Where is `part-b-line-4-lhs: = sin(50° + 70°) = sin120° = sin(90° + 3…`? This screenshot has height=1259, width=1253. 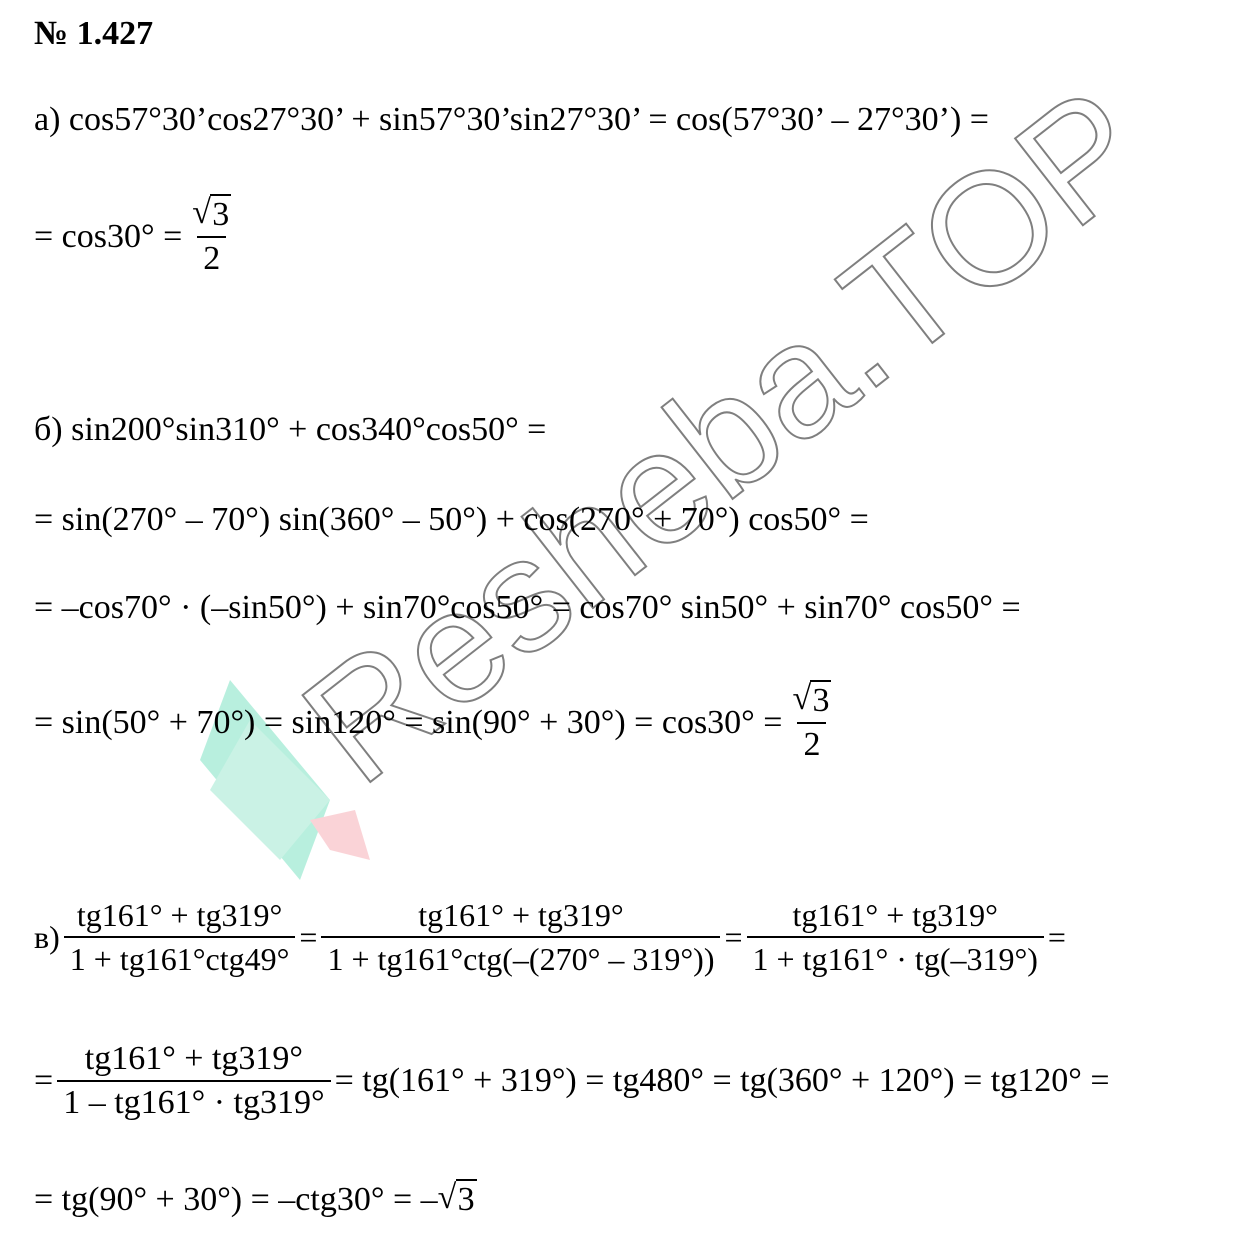
part-b-line-4-lhs: = sin(50° + 70°) = sin120° = sin(90° + 3… is located at coordinates (408, 722).